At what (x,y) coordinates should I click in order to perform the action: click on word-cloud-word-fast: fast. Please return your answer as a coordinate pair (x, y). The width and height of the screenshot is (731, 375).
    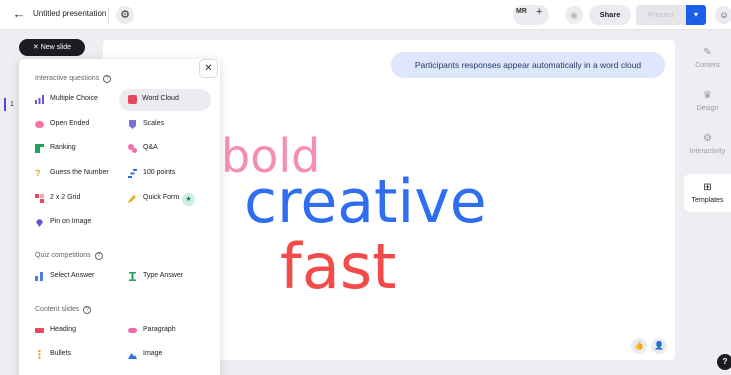
    Looking at the image, I should click on (338, 266).